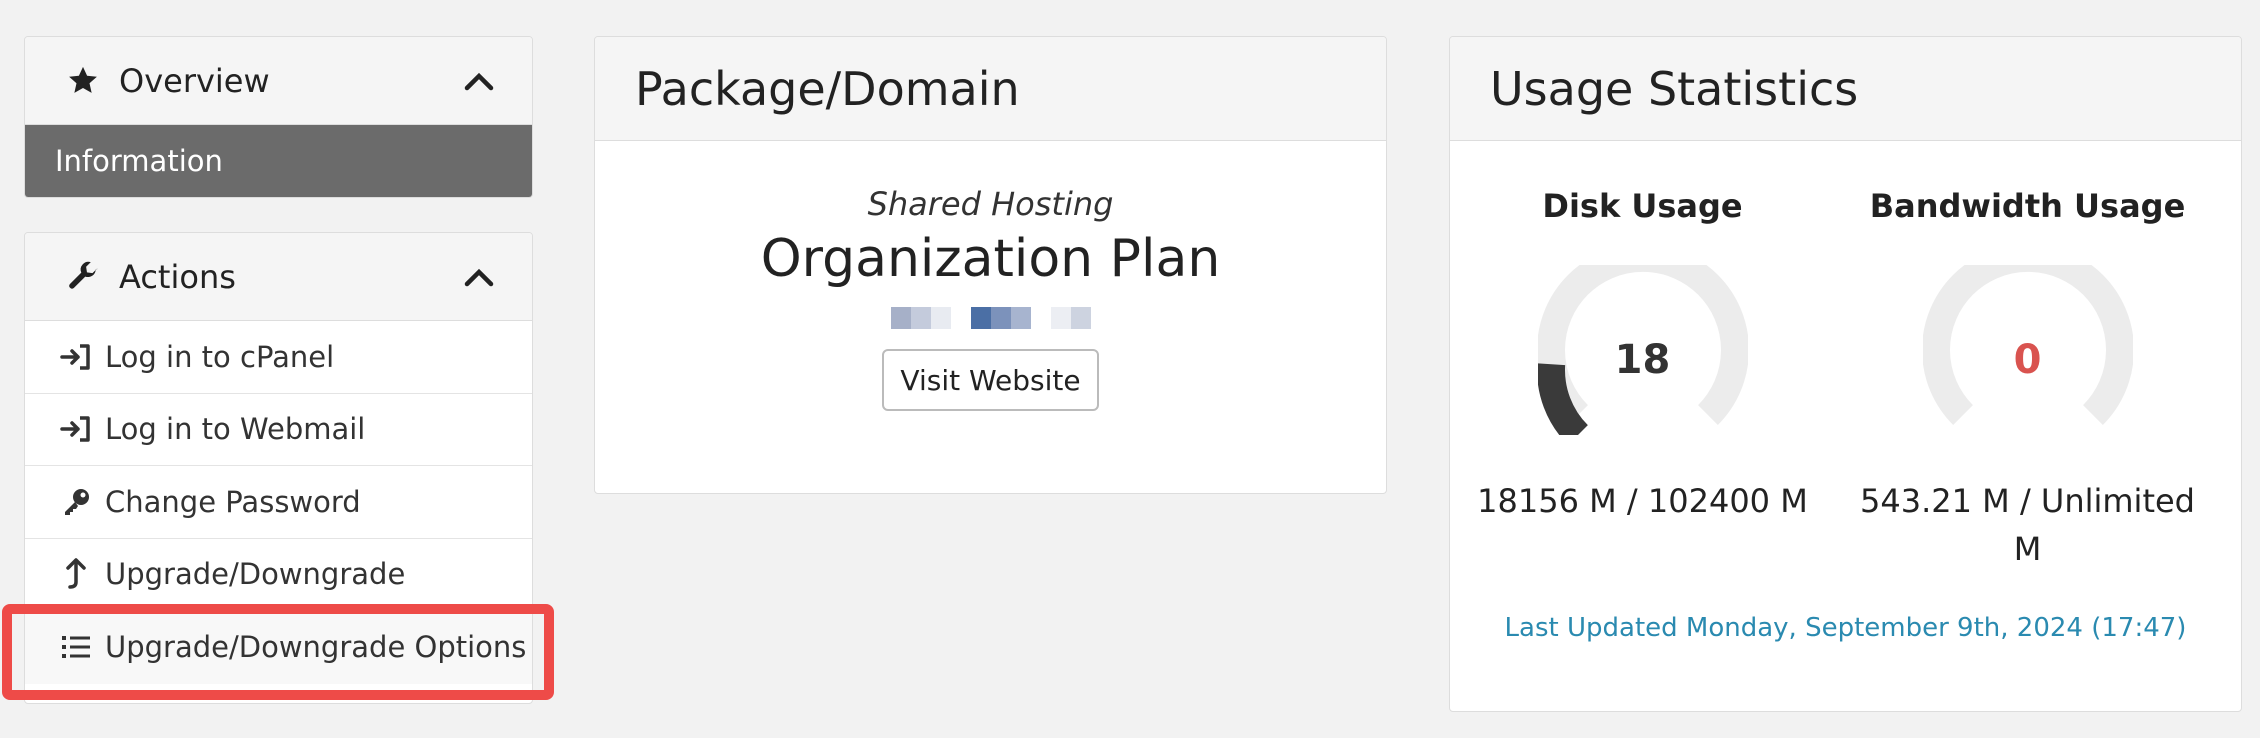 This screenshot has width=2260, height=738. Describe the element at coordinates (278, 81) in the screenshot. I see `overview-panel-header: Overview` at that location.